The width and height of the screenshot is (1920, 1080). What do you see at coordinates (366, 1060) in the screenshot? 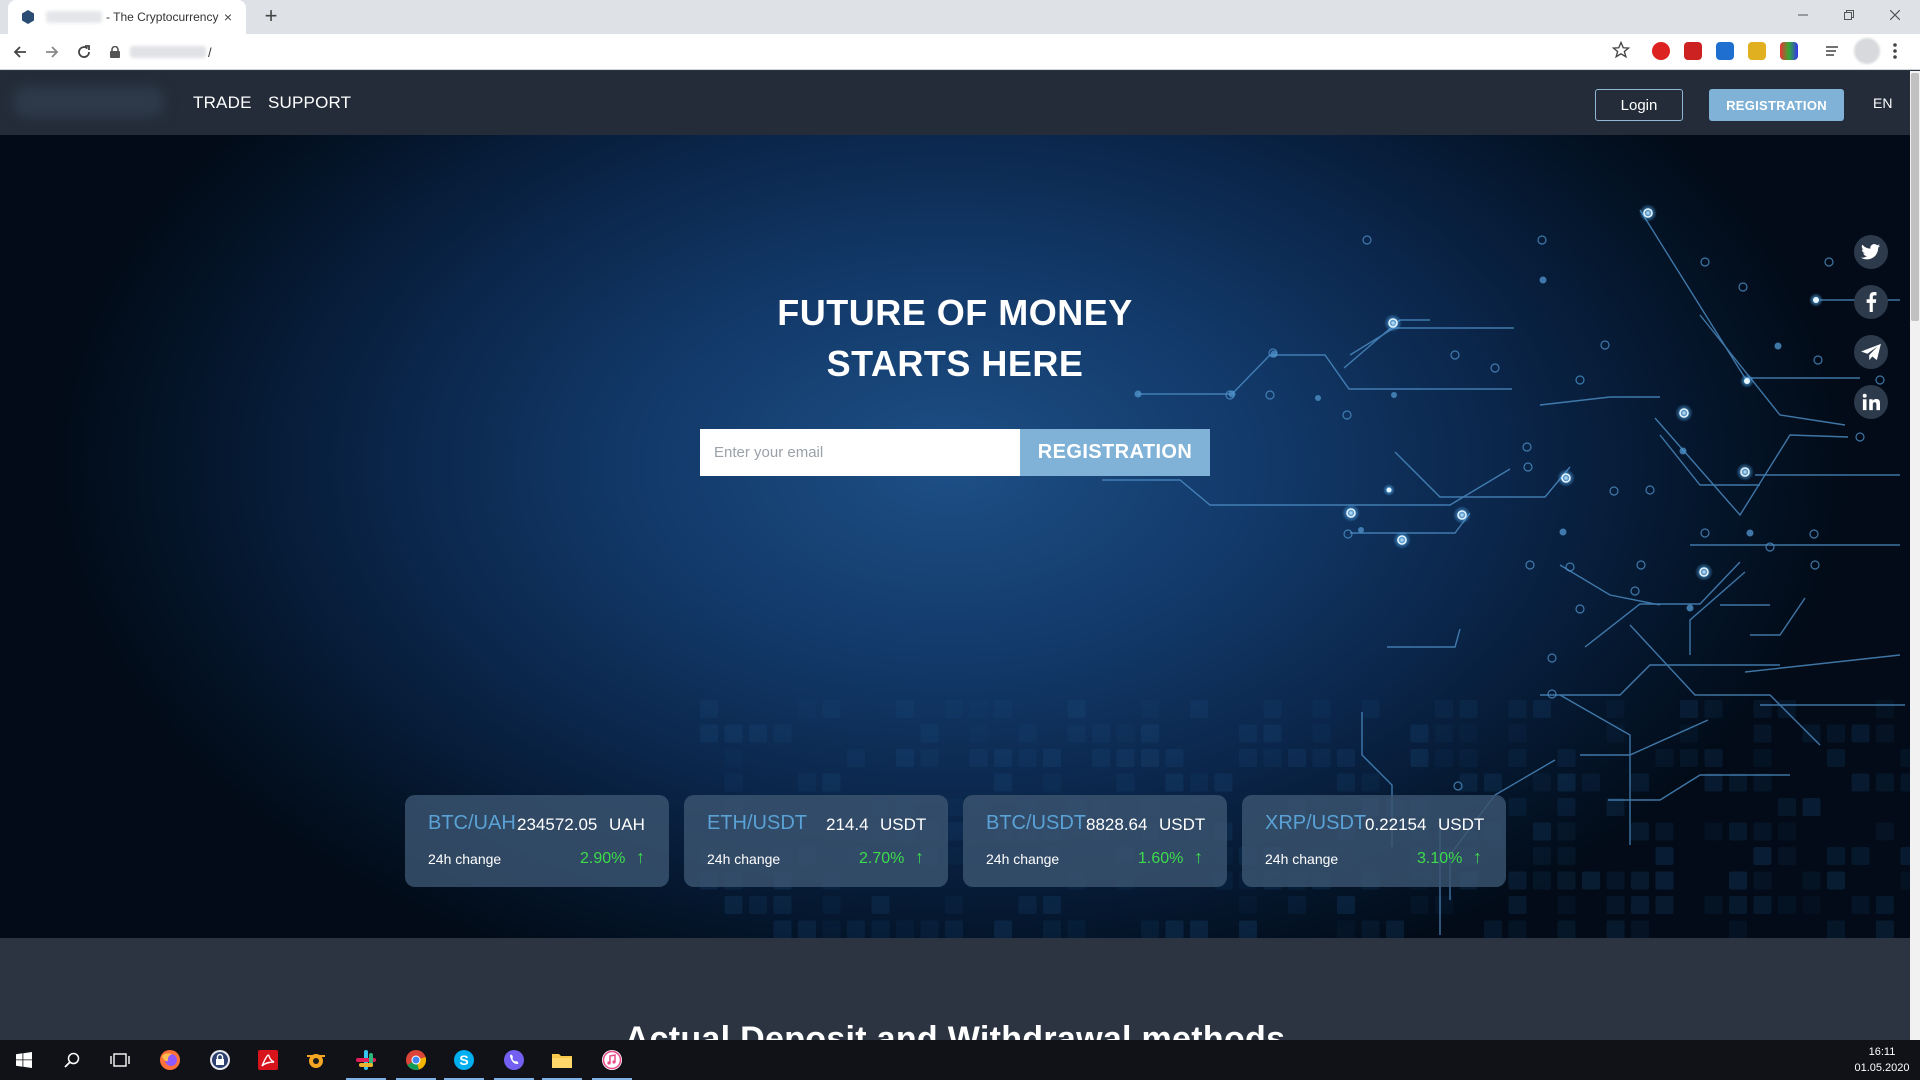
I see `taskbar-slack` at bounding box center [366, 1060].